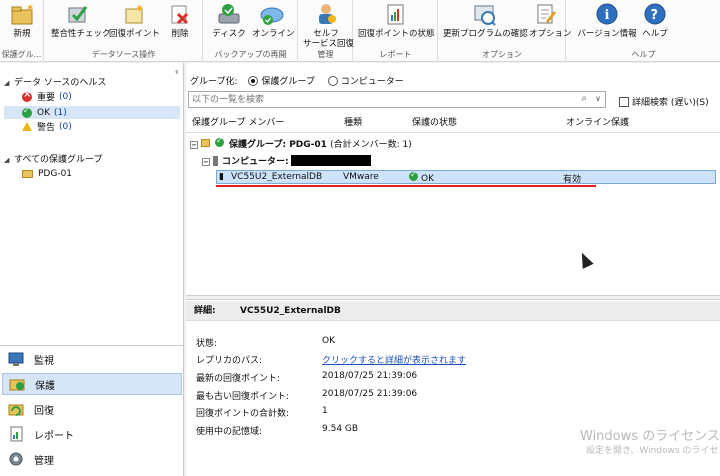 This screenshot has height=476, width=720. Describe the element at coordinates (585, 259) in the screenshot. I see `mouse-cursor-icon` at that location.